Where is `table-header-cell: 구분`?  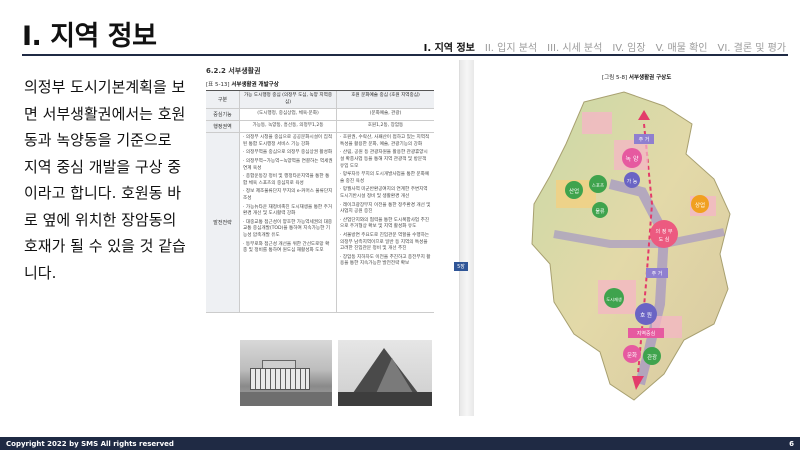
table-header-cell: 구분 is located at coordinates (223, 100).